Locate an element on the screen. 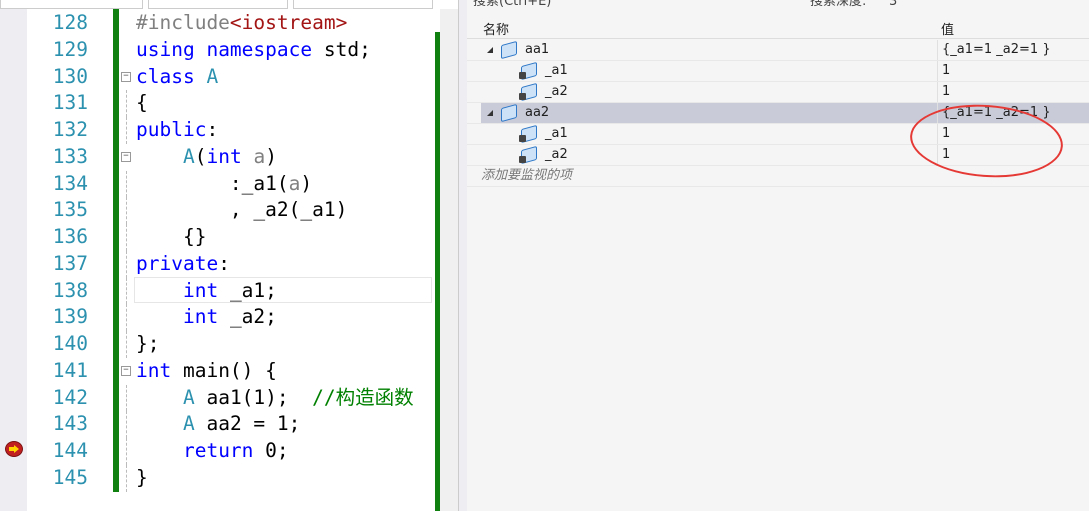 The width and height of the screenshot is (1089, 511). code-text: A(int a) is located at coordinates (229, 156).